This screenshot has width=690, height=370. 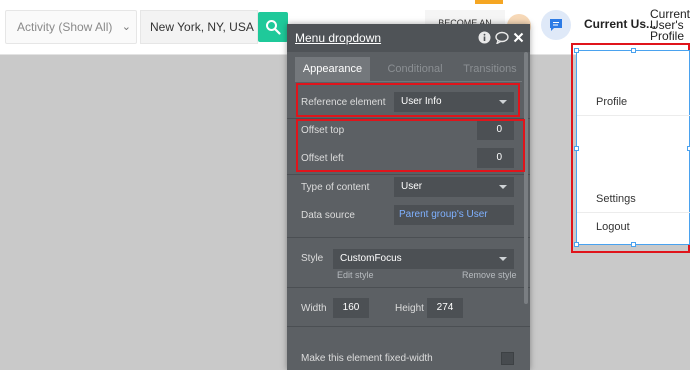 I want to click on height-label: Height, so click(x=409, y=308).